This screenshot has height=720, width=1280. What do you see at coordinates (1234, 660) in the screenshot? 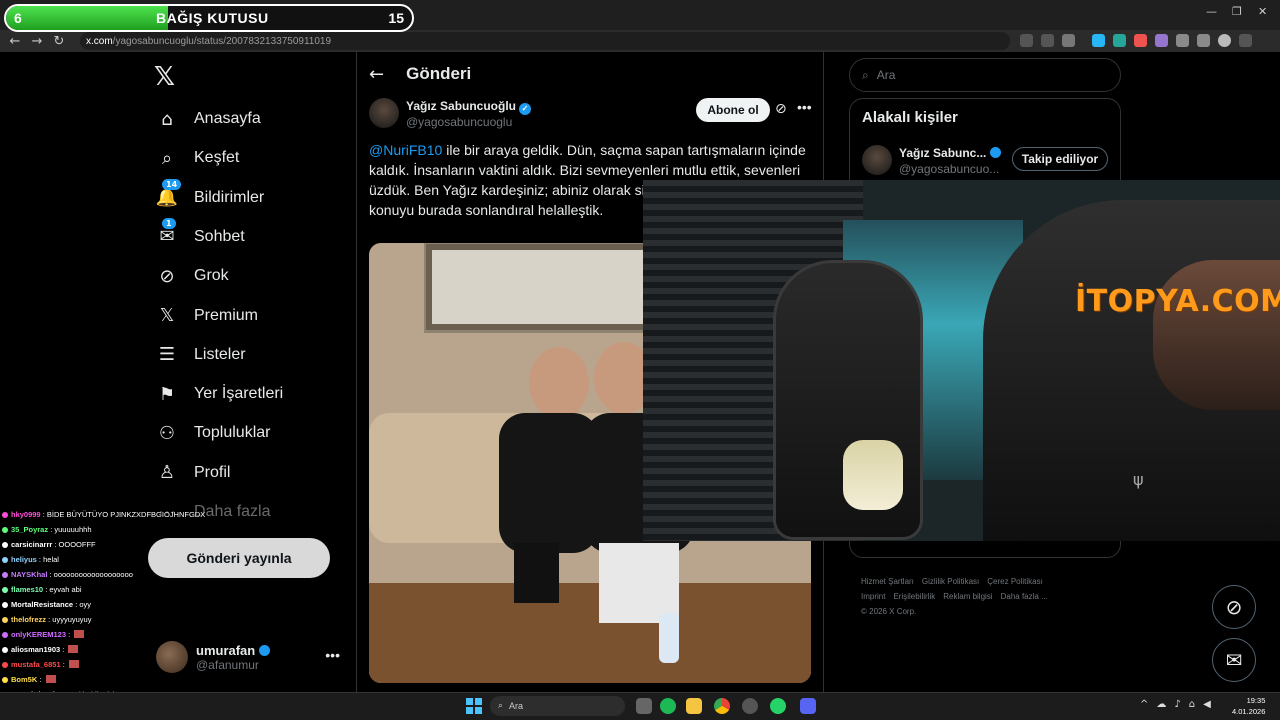
I see `messages-fab-icon: ✉` at bounding box center [1234, 660].